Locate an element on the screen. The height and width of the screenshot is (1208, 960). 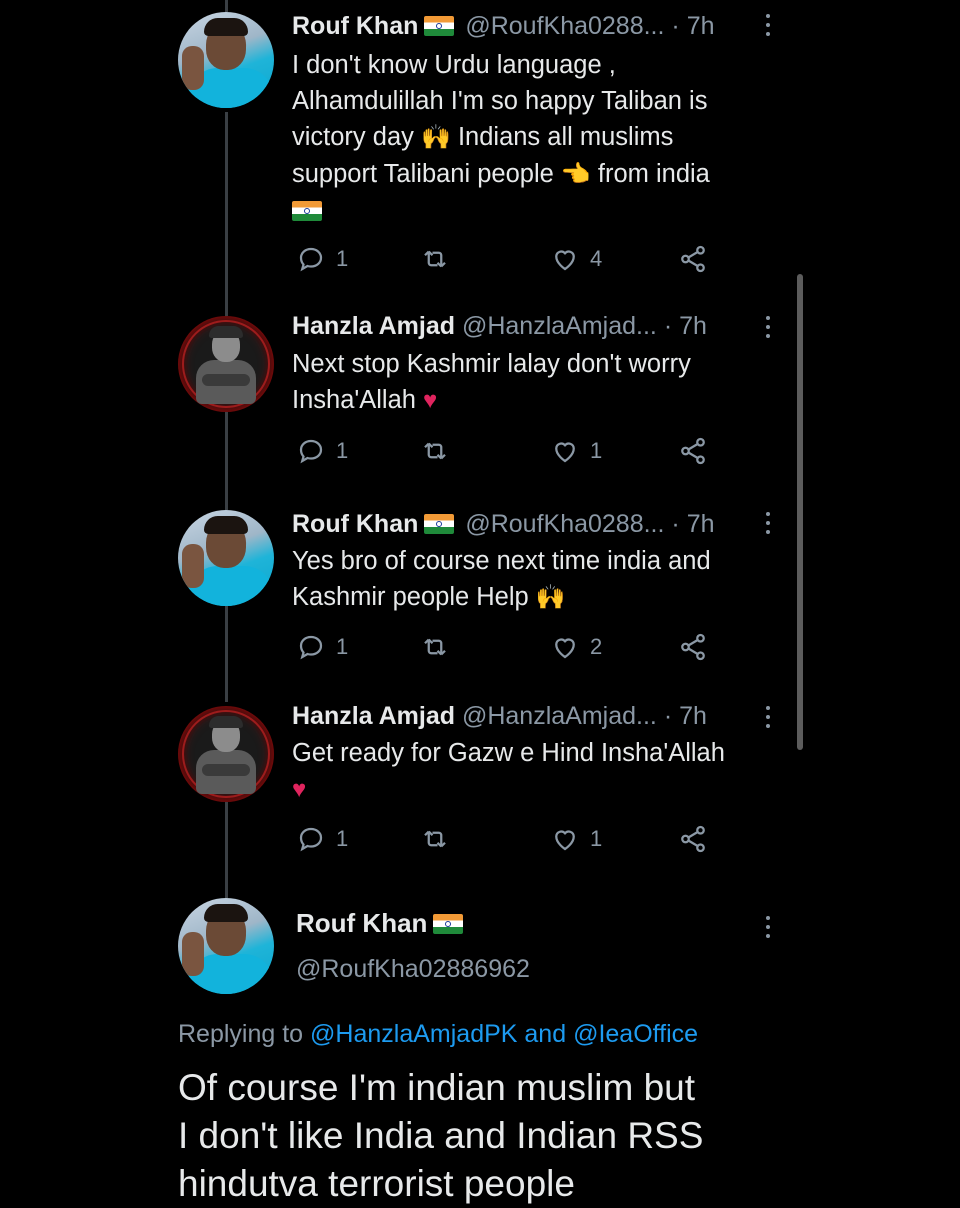
thread-line is located at coordinates (226, 6).